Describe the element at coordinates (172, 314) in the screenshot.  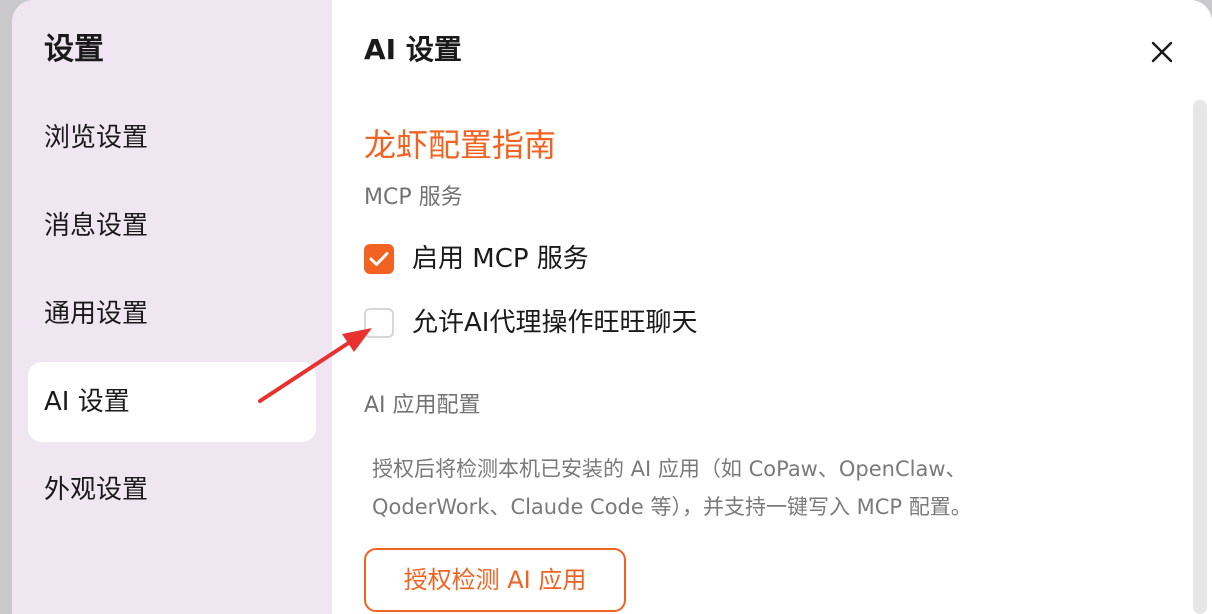
I see `sidebar-item-general-settings: 通用设置` at that location.